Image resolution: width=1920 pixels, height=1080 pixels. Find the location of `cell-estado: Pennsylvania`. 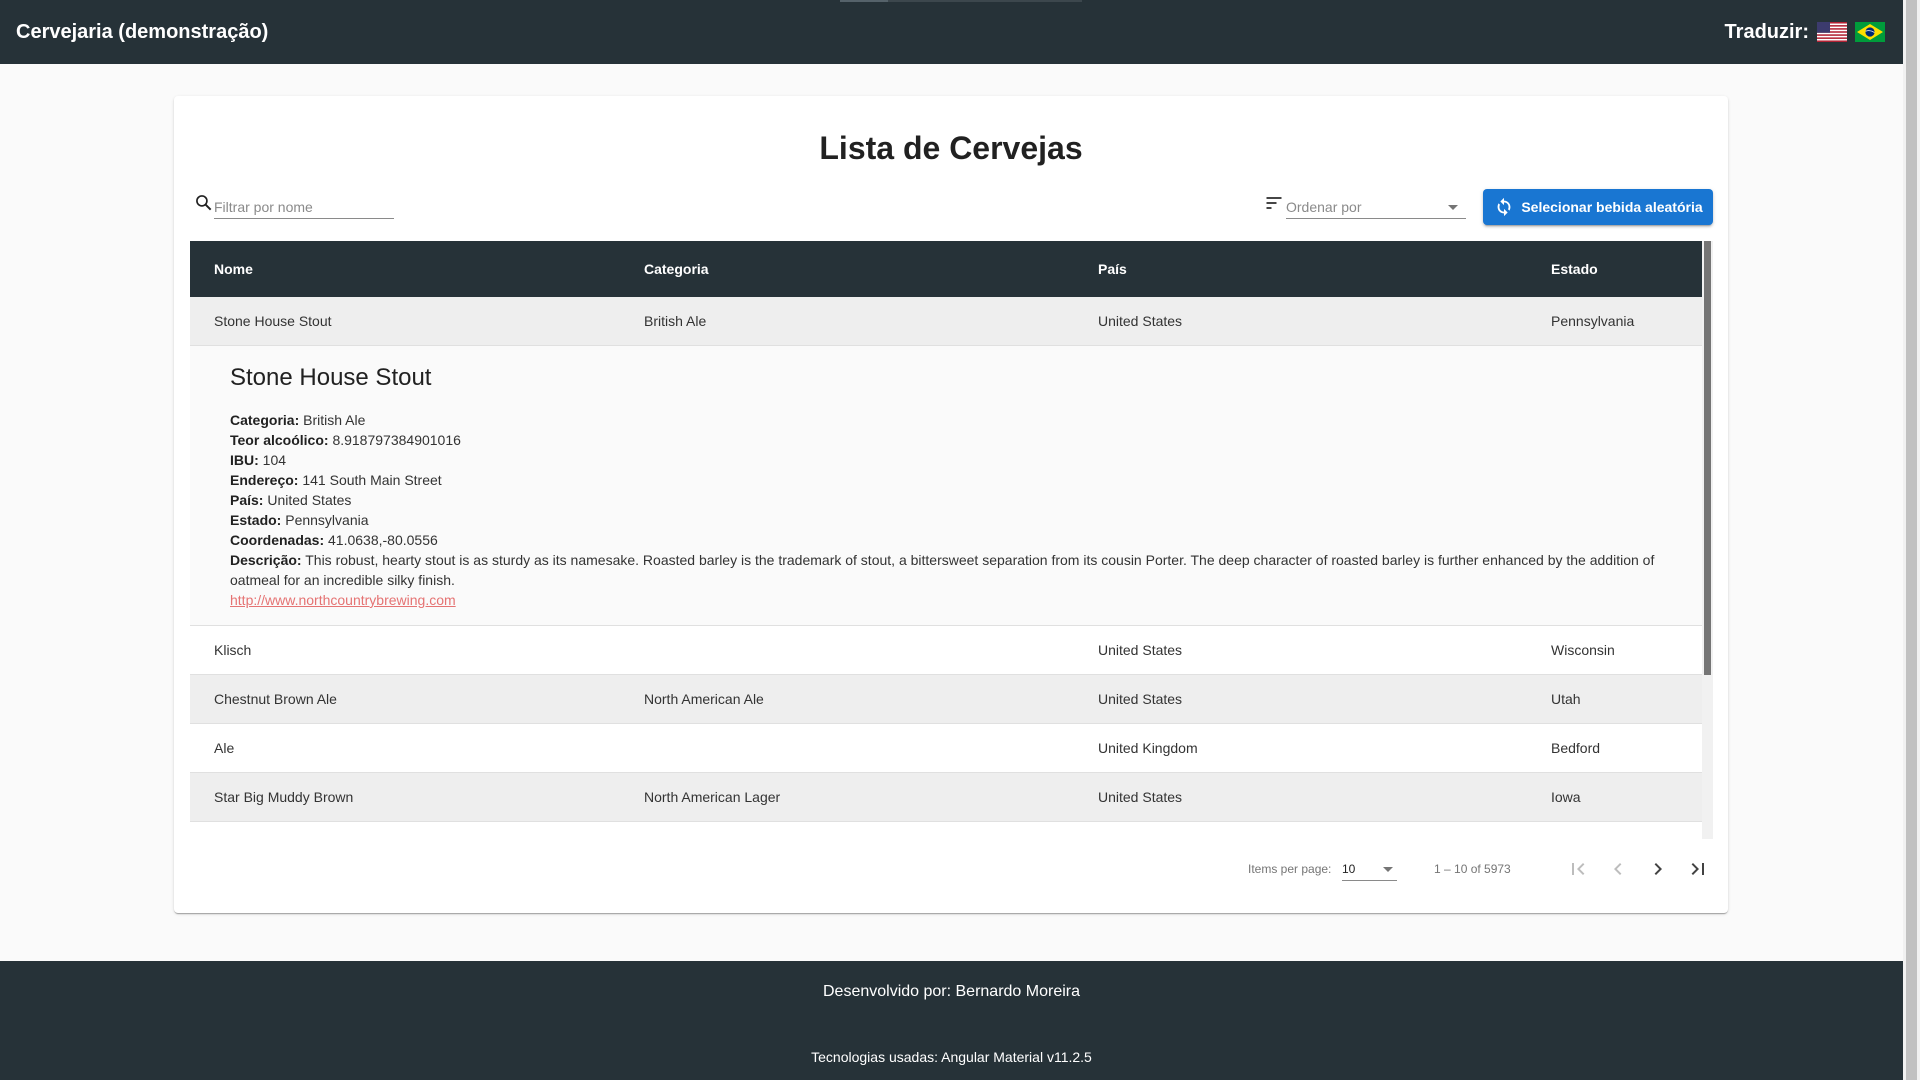

cell-estado: Pennsylvania is located at coordinates (1593, 321).